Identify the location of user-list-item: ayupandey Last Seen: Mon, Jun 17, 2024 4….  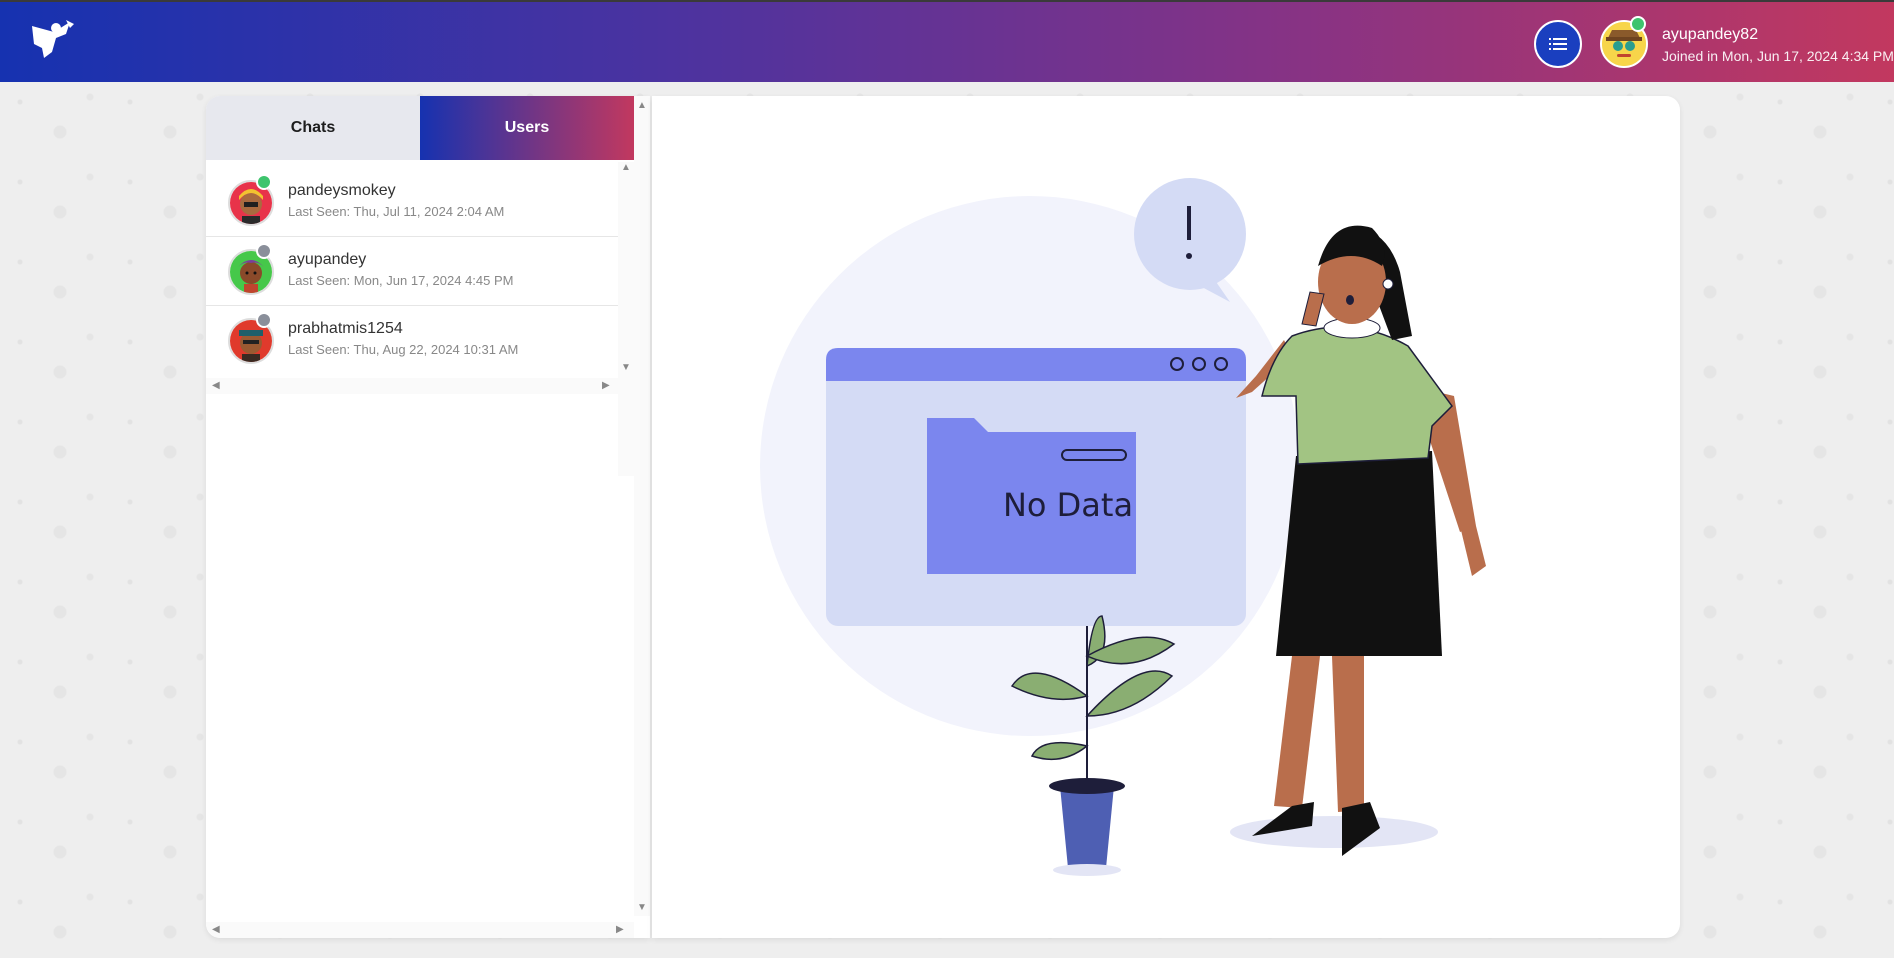
(412, 271).